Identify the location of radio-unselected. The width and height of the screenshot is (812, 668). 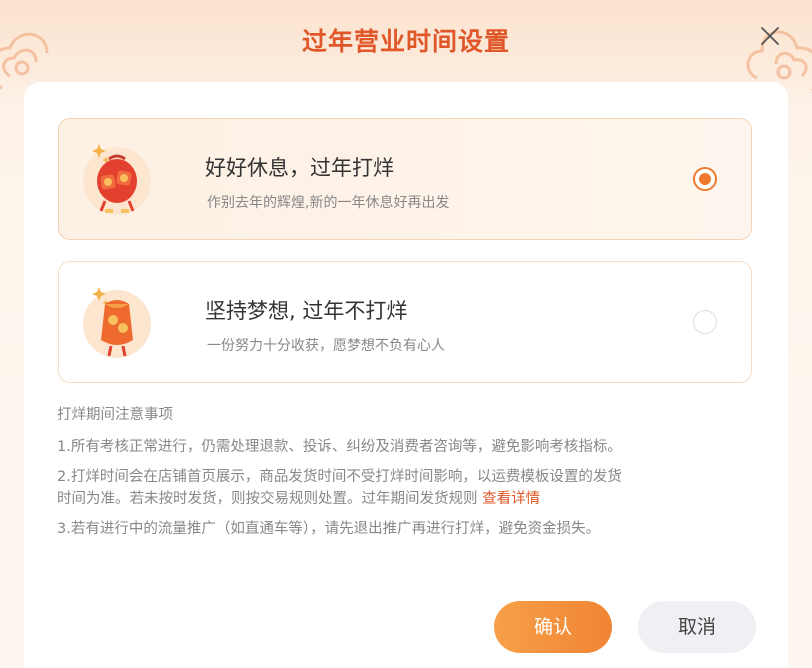
(705, 322).